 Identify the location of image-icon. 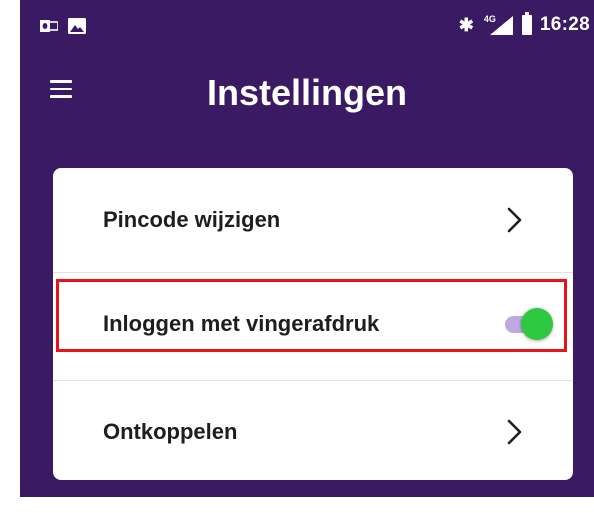
(77, 26).